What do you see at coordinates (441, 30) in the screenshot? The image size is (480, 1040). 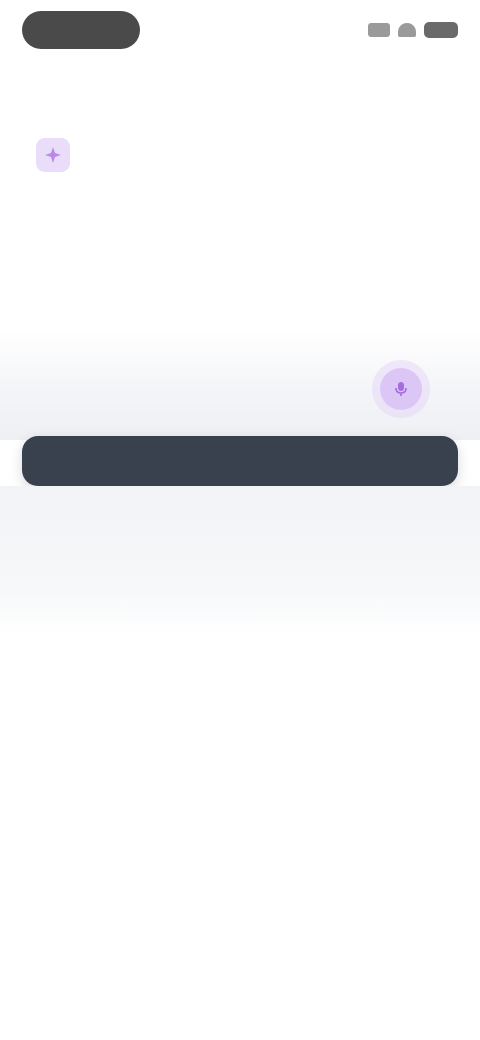 I see `battery-icon` at bounding box center [441, 30].